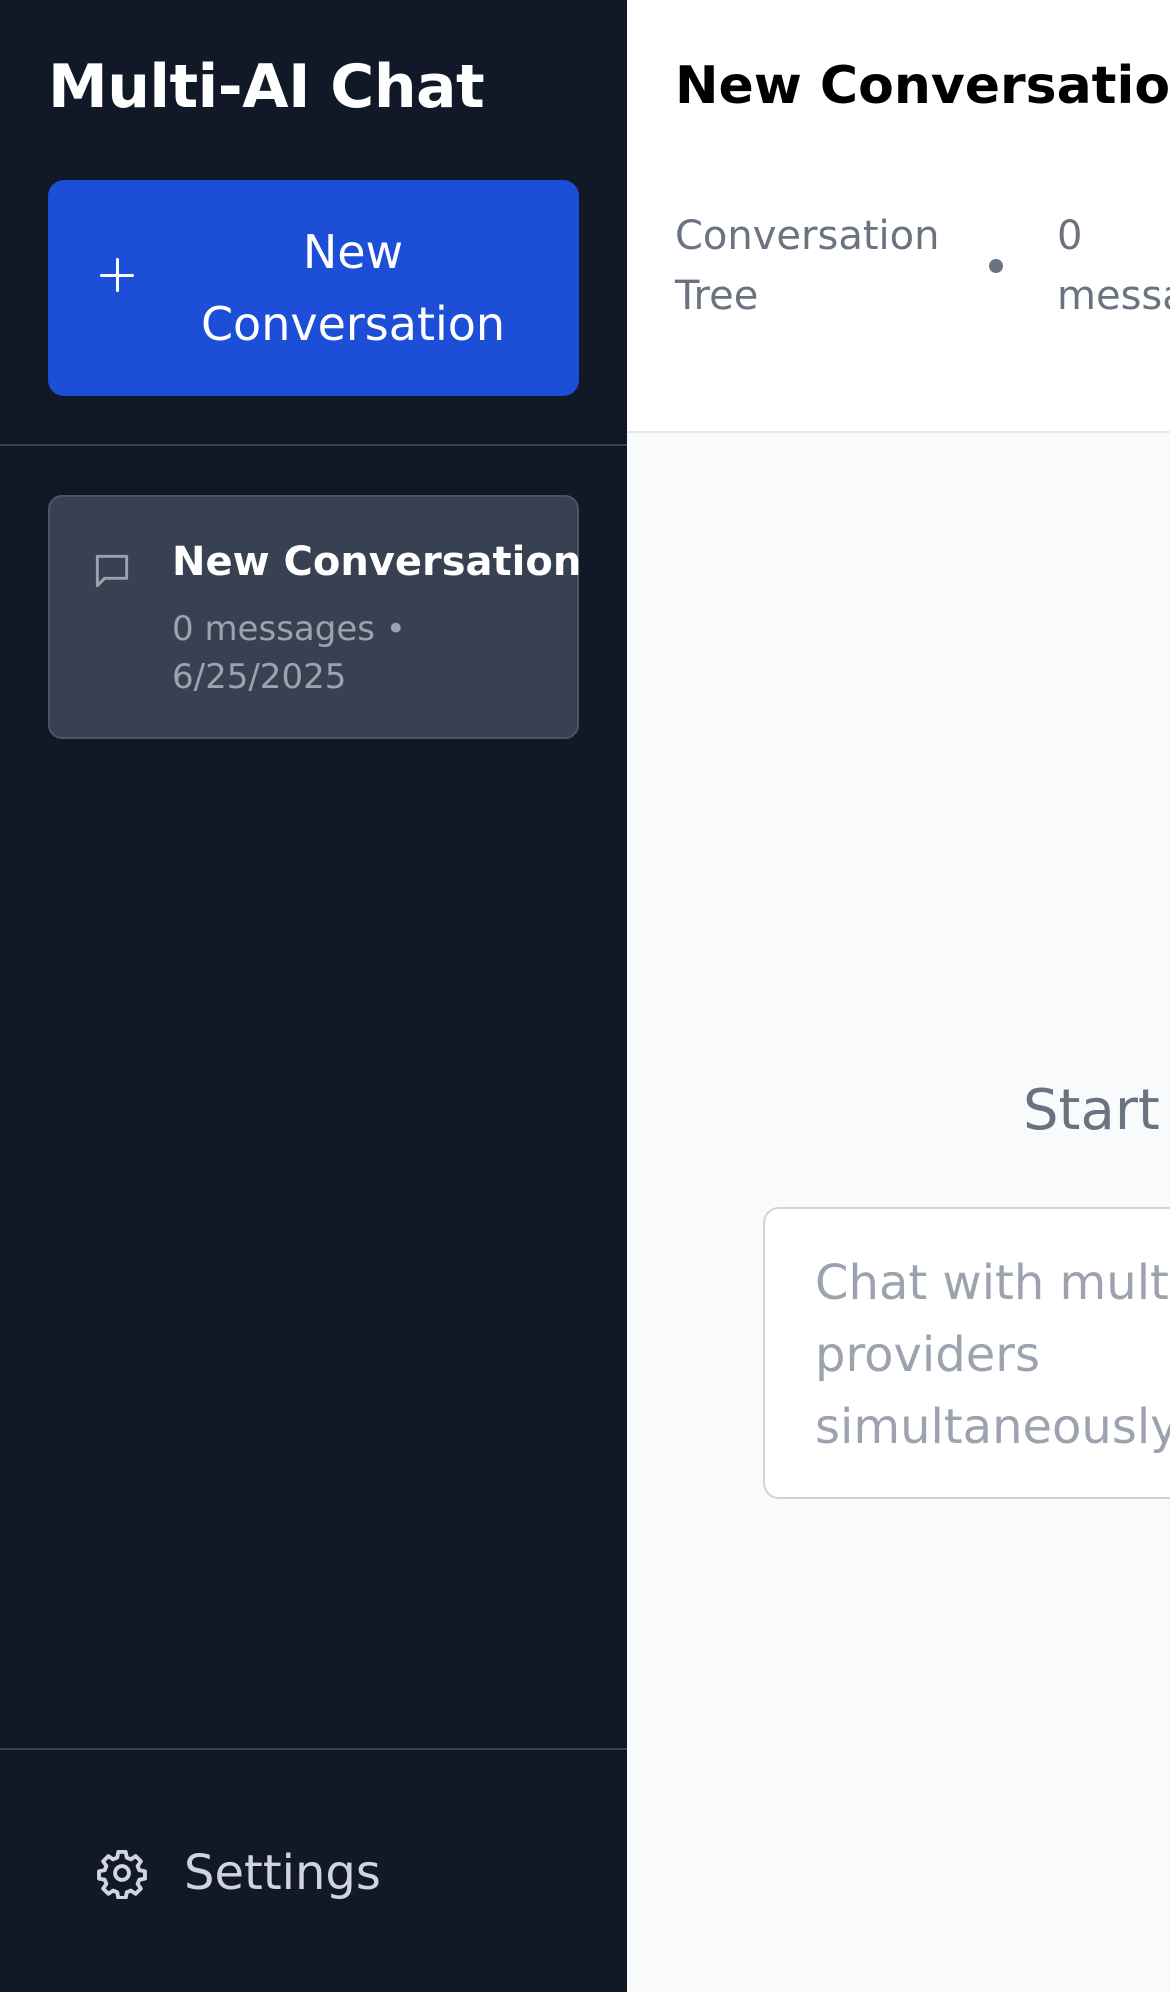 The width and height of the screenshot is (1170, 1992). Describe the element at coordinates (313, 445) in the screenshot. I see `sidebar-divider` at that location.